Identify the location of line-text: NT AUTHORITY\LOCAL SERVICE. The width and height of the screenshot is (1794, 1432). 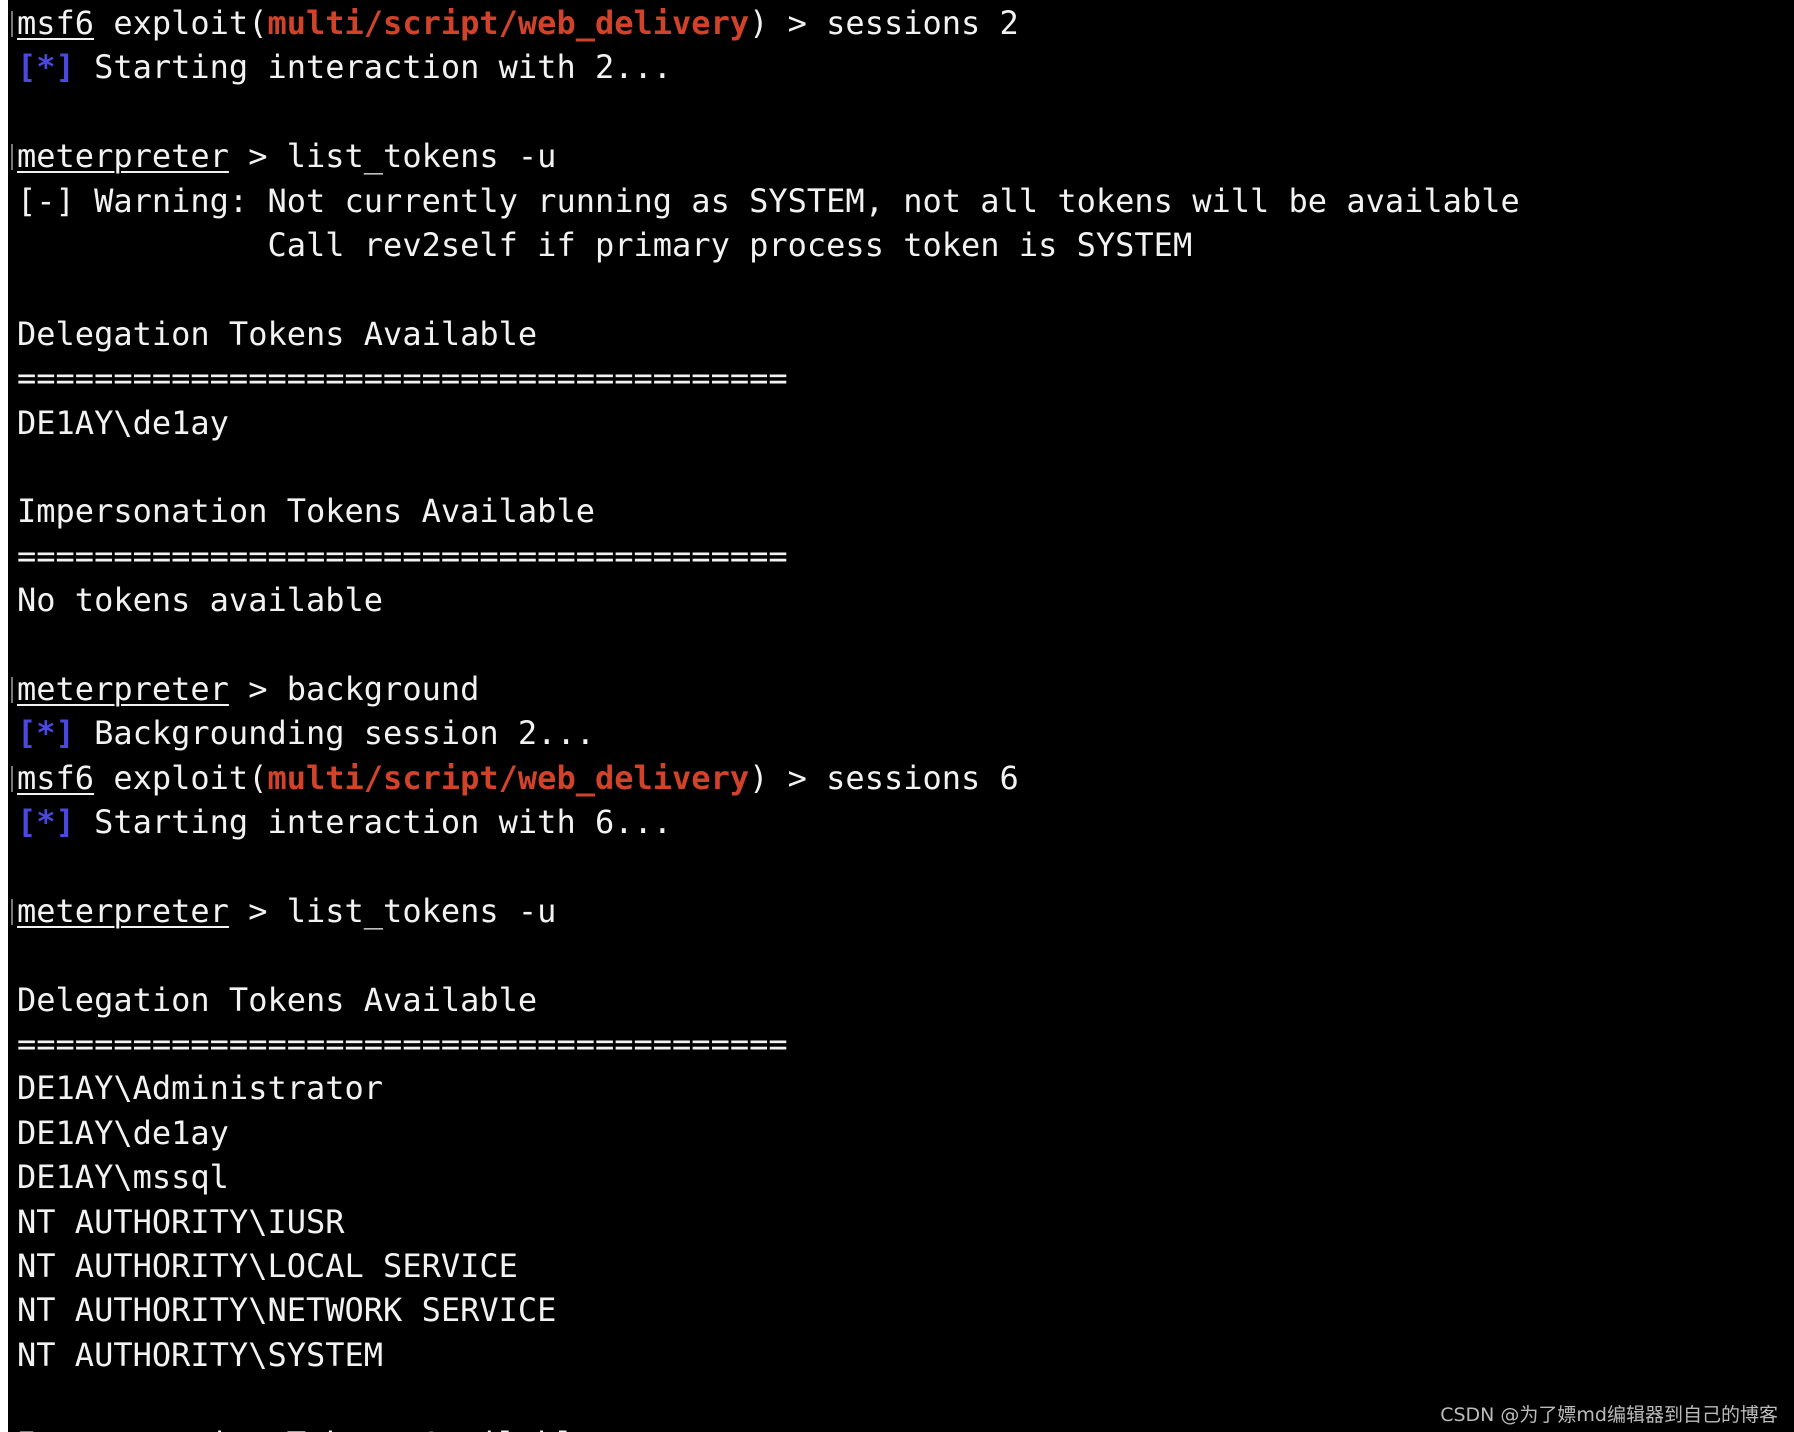
(267, 1265).